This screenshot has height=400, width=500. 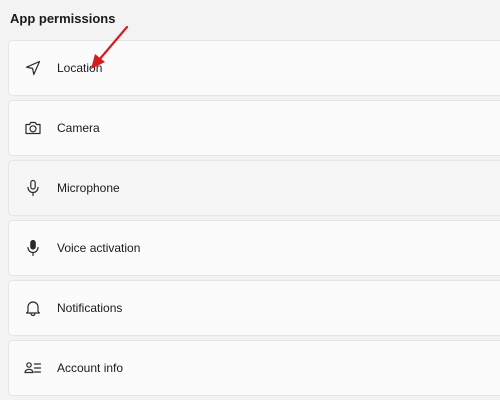 What do you see at coordinates (63, 18) in the screenshot?
I see `section-title: App permissions` at bounding box center [63, 18].